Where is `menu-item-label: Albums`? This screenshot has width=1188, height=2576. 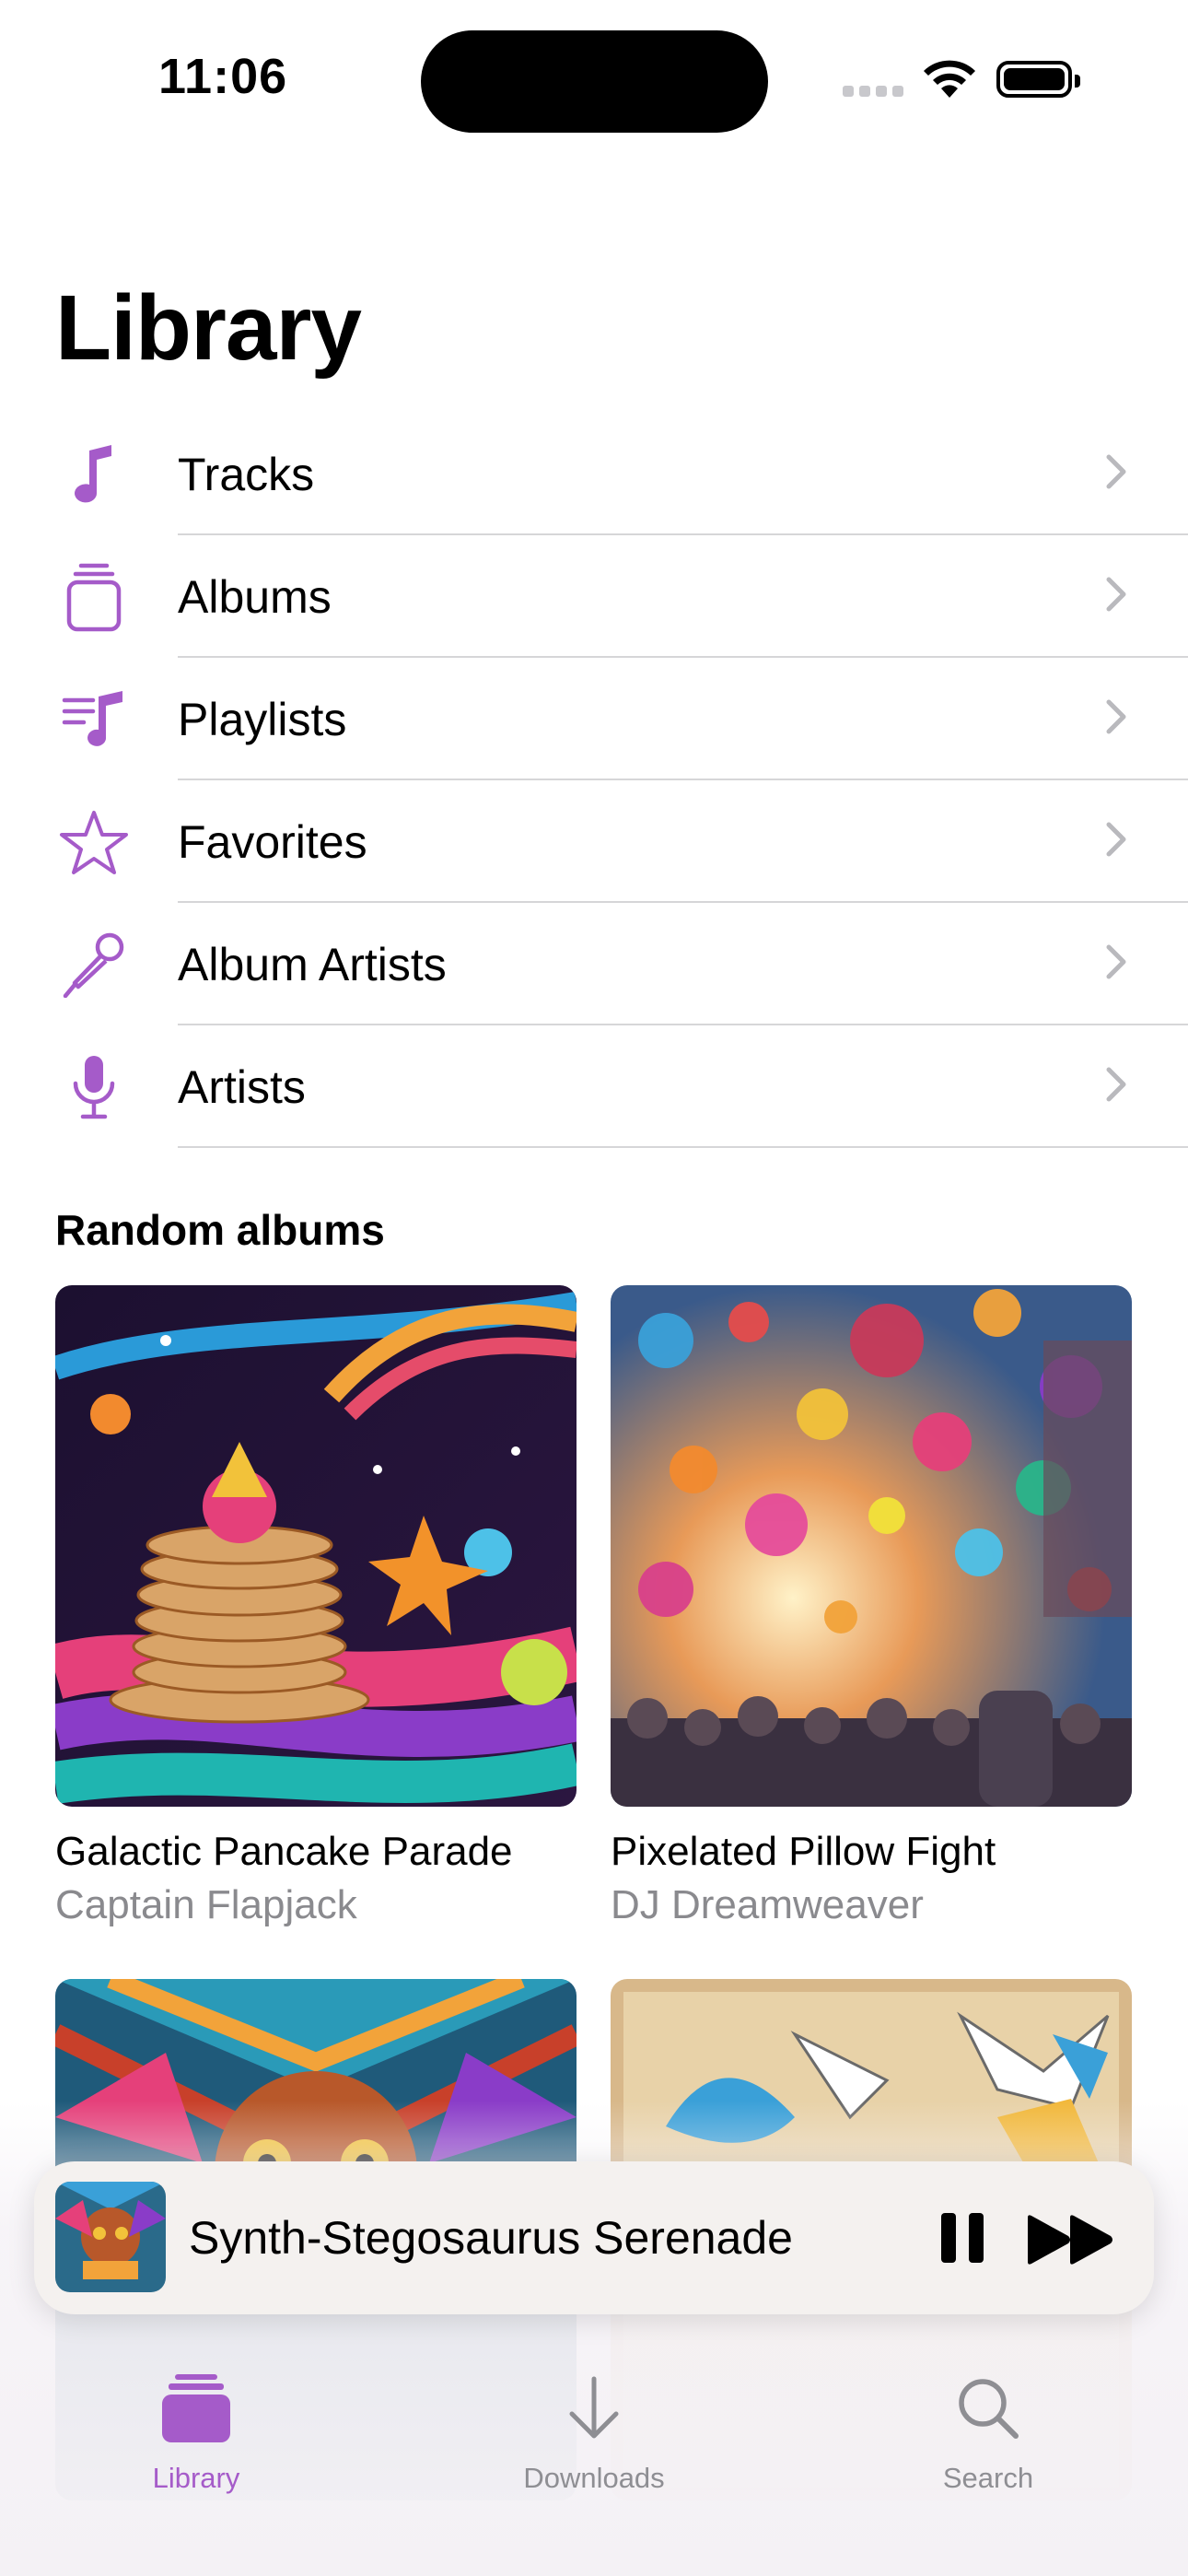 menu-item-label: Albums is located at coordinates (255, 597).